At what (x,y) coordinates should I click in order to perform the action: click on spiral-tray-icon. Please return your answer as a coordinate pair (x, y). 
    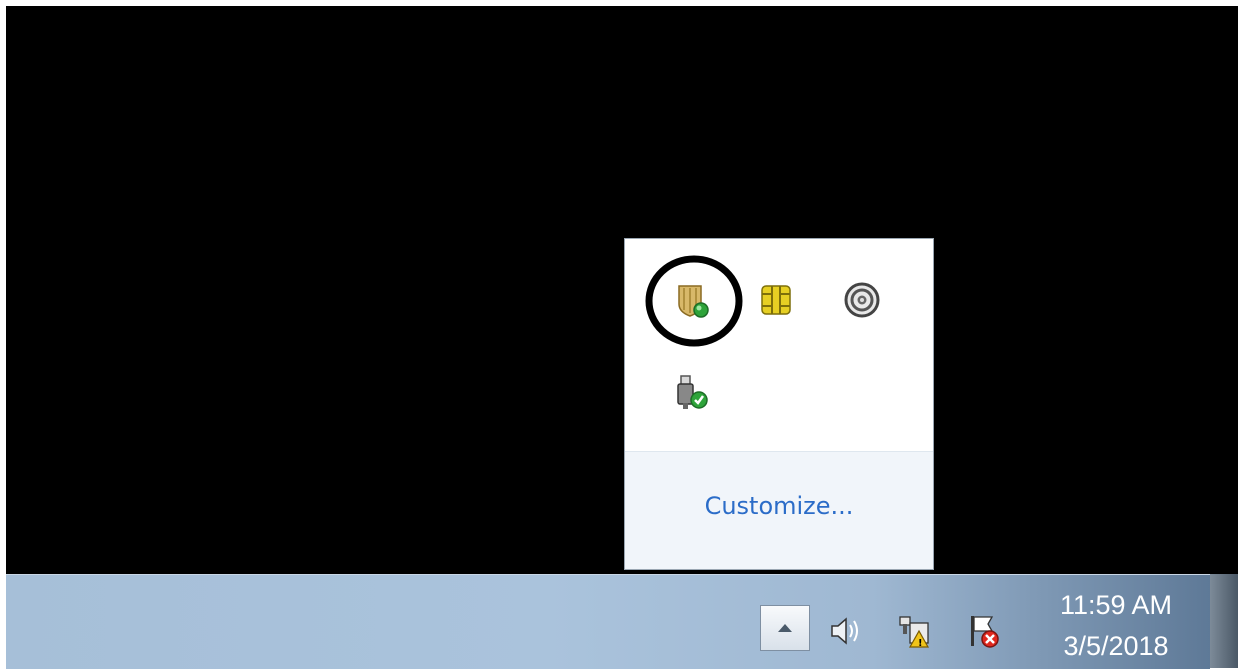
    Looking at the image, I should click on (862, 300).